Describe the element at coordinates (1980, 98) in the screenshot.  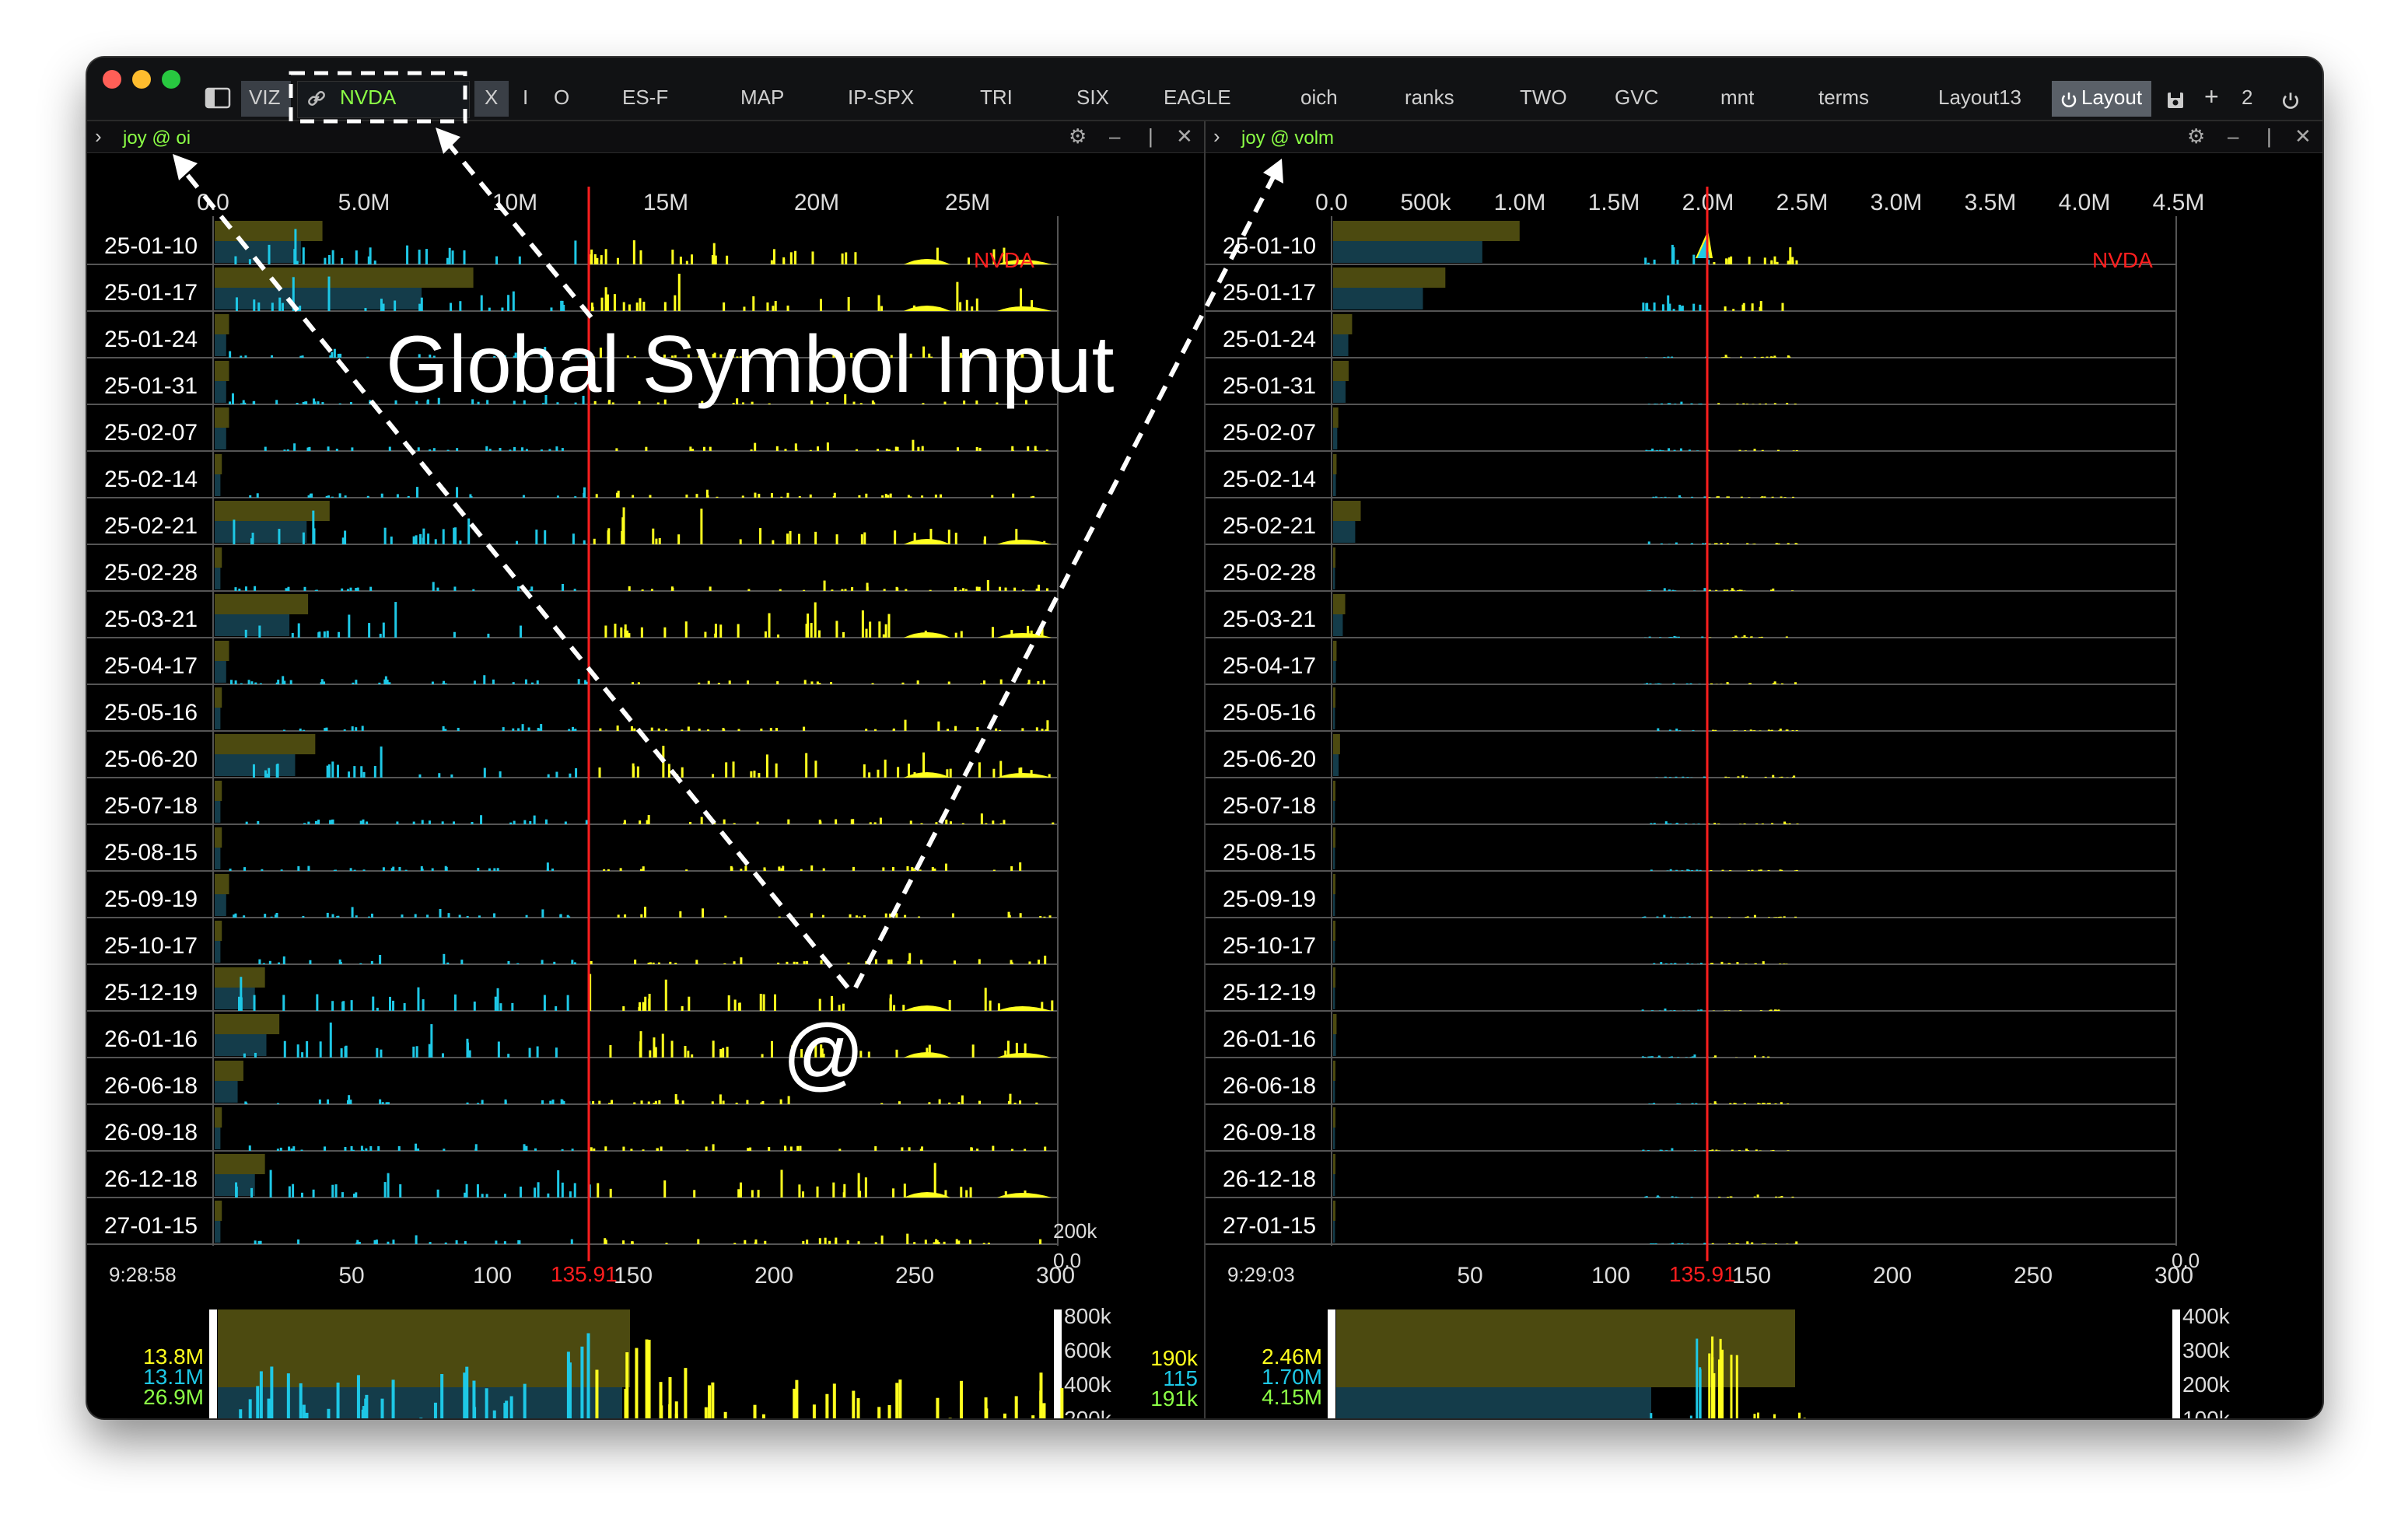
I see `tab-layout13: Layout13` at that location.